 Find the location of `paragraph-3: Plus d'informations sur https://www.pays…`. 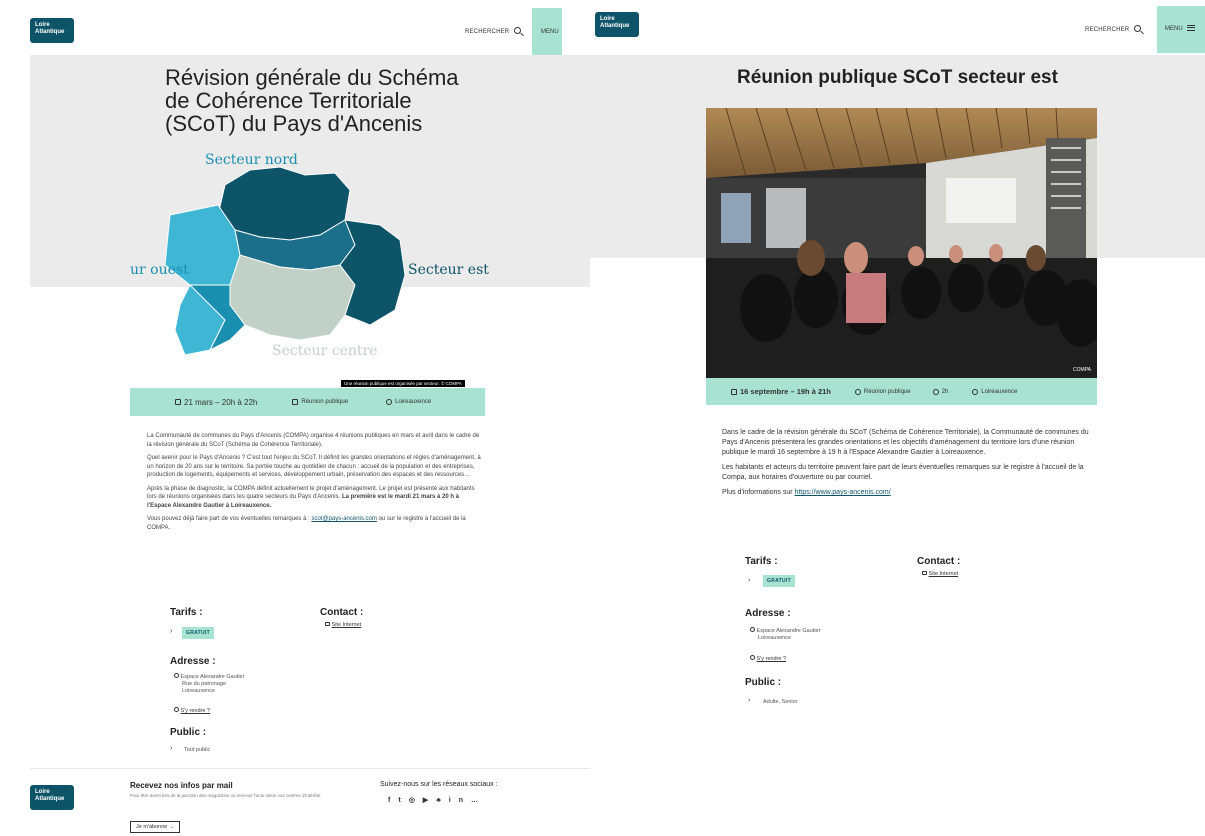

paragraph-3: Plus d'informations sur https://www.pays… is located at coordinates (912, 493).